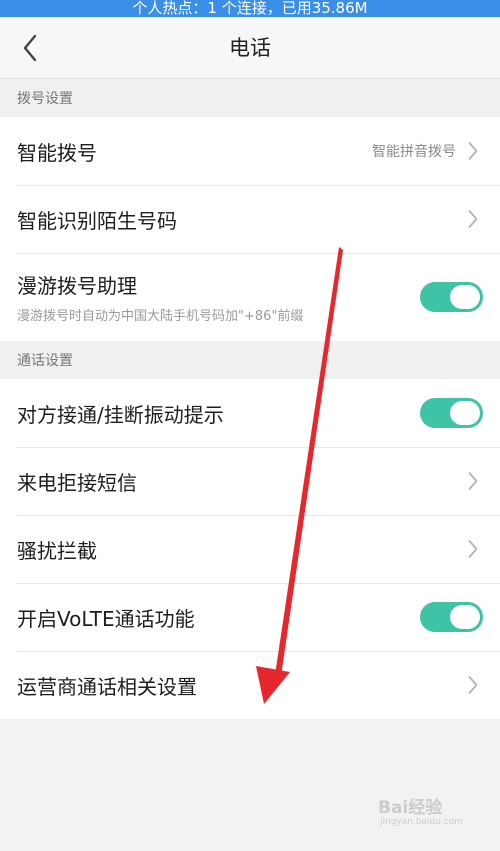 The height and width of the screenshot is (851, 500). What do you see at coordinates (45, 99) in the screenshot?
I see `section-title: 拨号设置` at bounding box center [45, 99].